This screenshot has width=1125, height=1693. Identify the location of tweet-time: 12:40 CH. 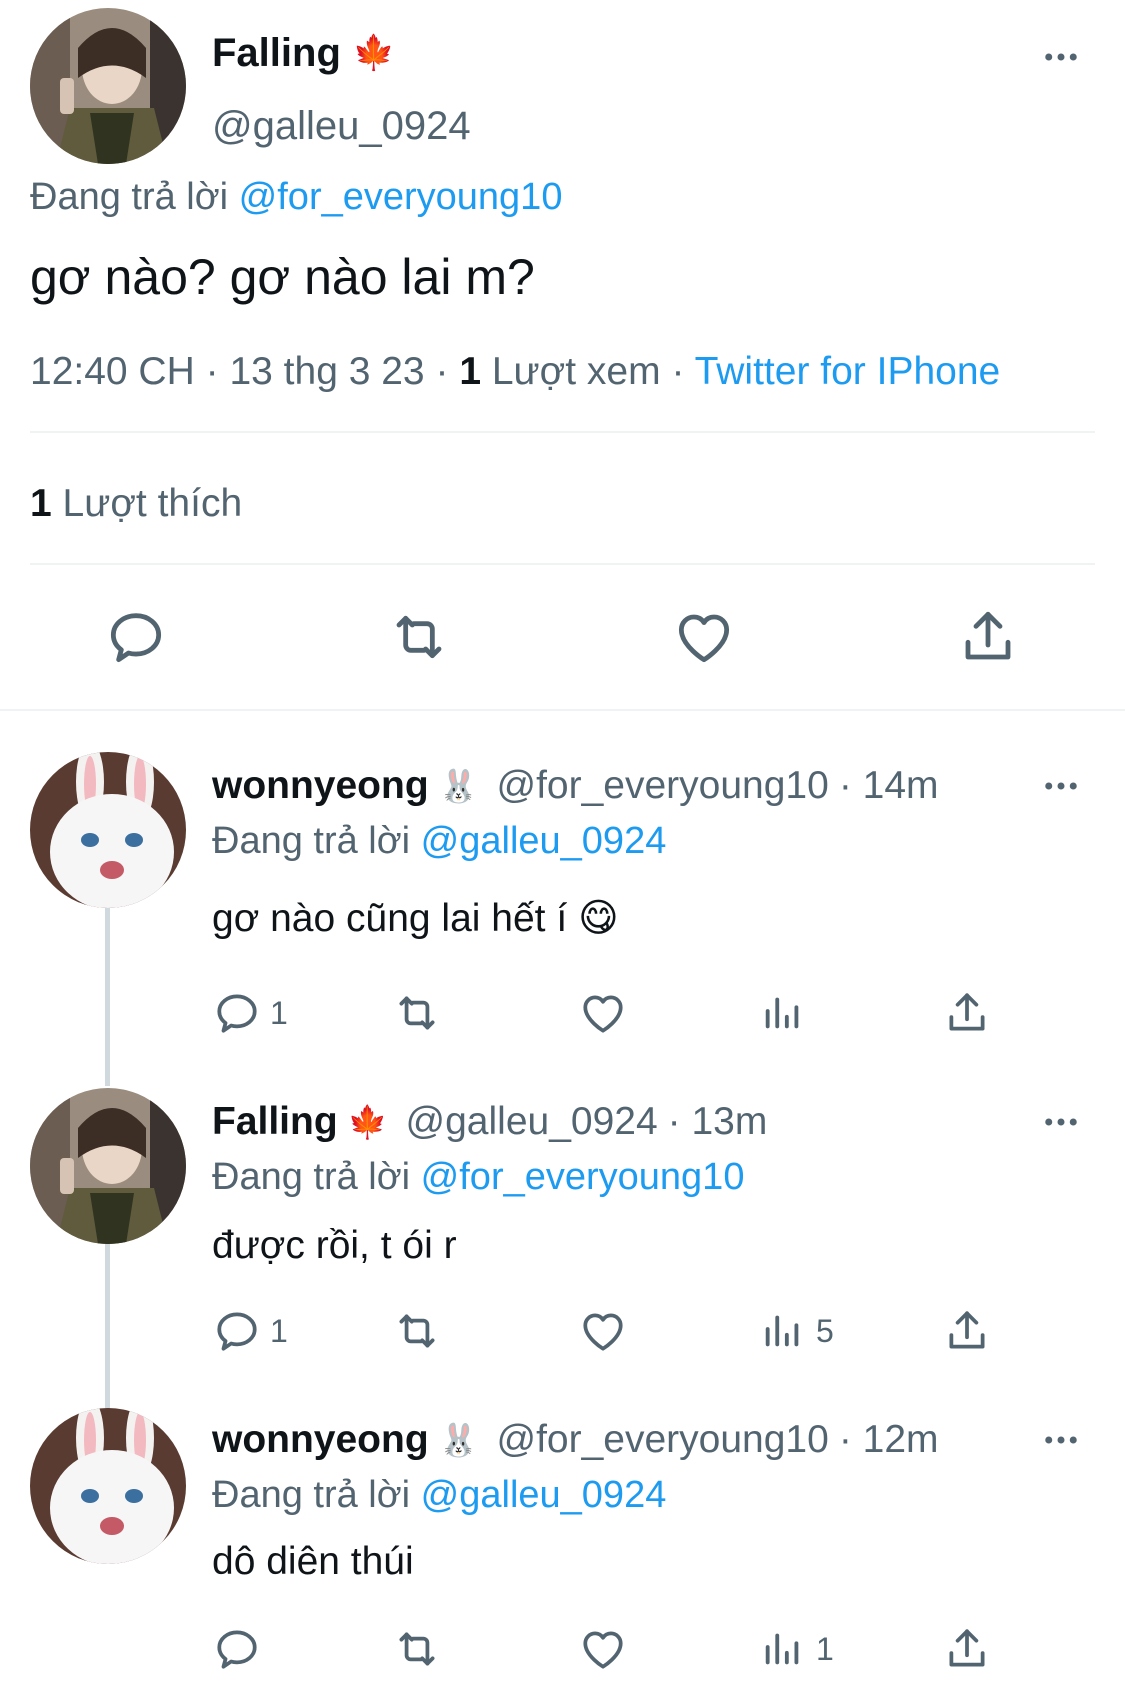
(112, 371).